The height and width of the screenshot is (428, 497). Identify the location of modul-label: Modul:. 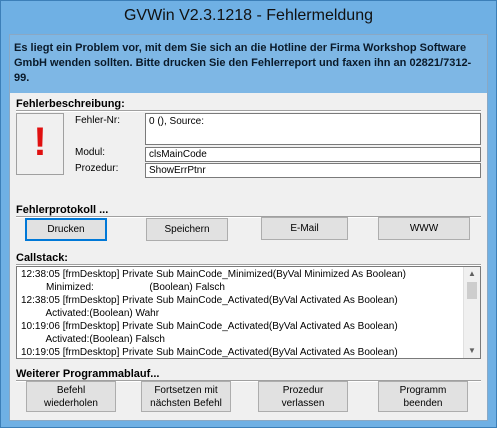
(90, 152).